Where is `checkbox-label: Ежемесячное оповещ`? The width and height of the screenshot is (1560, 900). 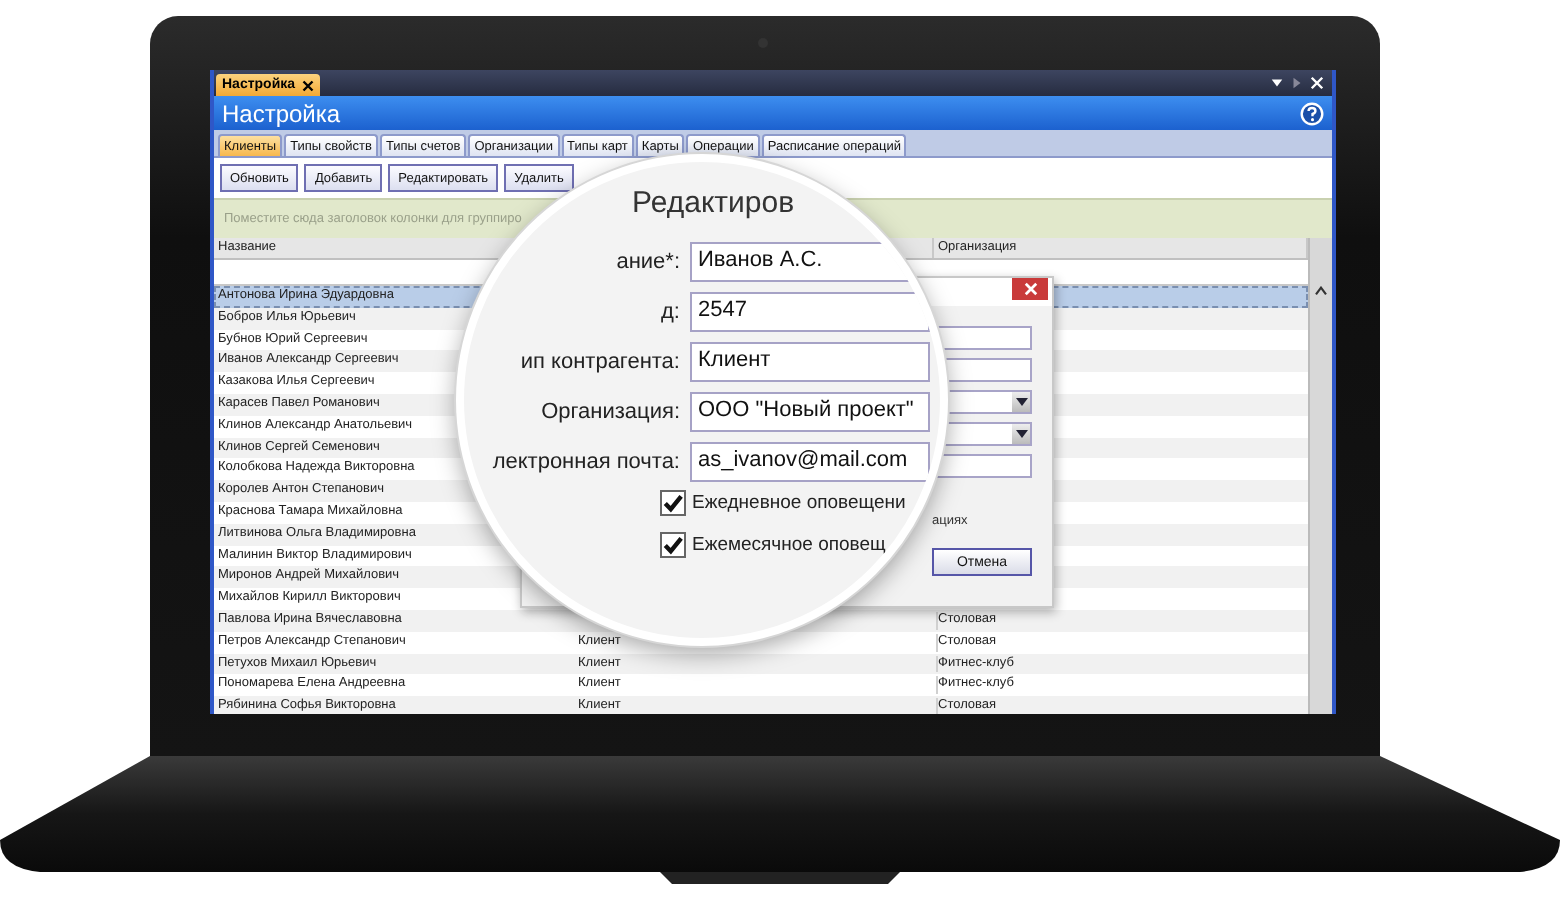
checkbox-label: Ежемесячное оповещ is located at coordinates (789, 545).